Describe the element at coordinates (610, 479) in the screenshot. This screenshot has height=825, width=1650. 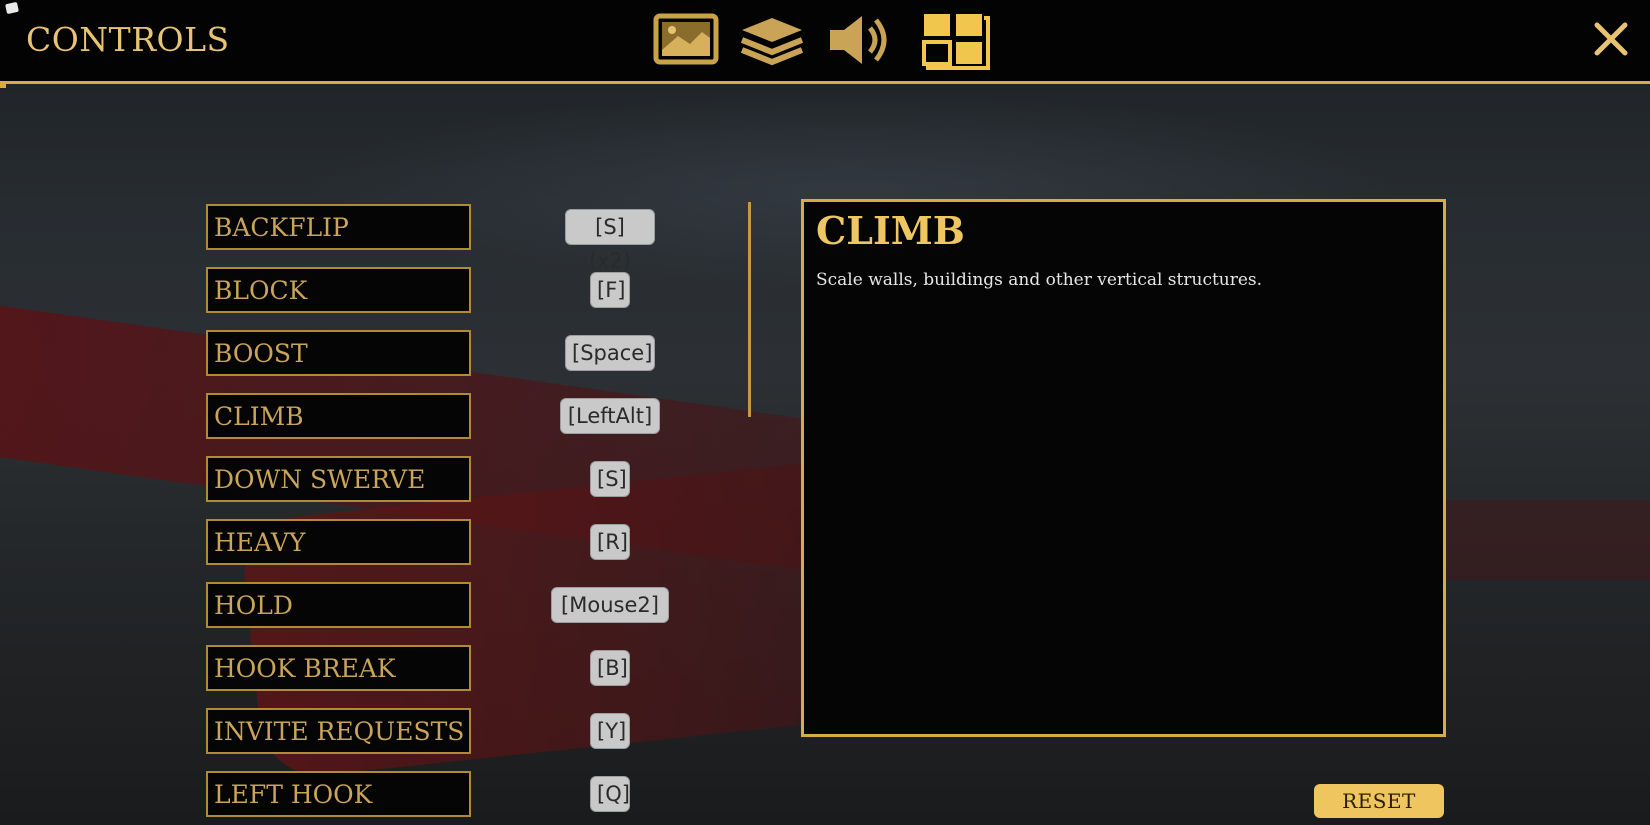
I see `keybind-button: [S]` at that location.